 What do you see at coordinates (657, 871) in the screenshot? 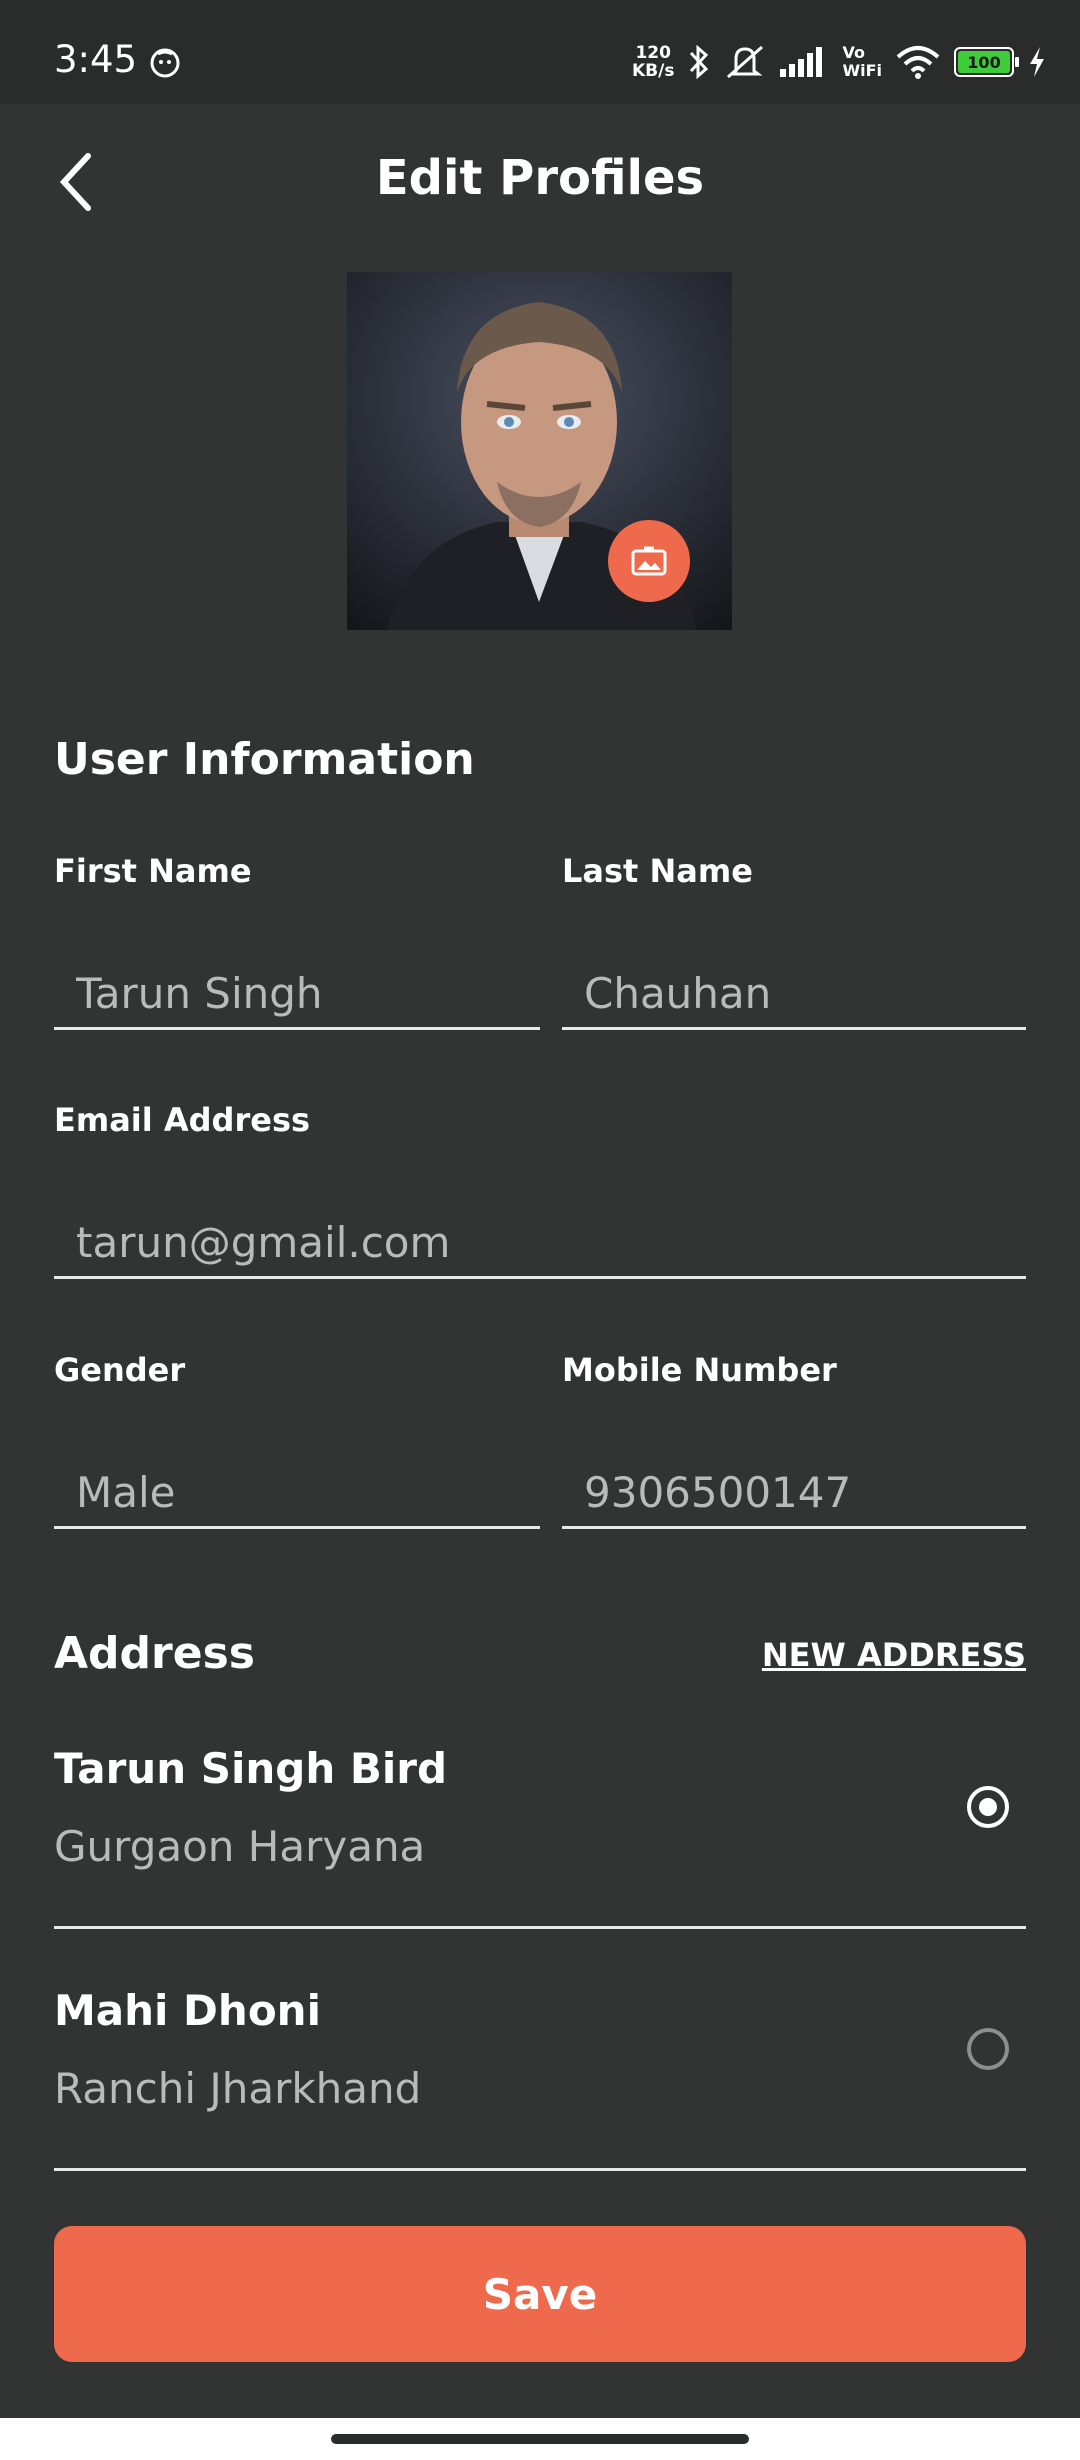
I see `last-name-label: Last Name` at bounding box center [657, 871].